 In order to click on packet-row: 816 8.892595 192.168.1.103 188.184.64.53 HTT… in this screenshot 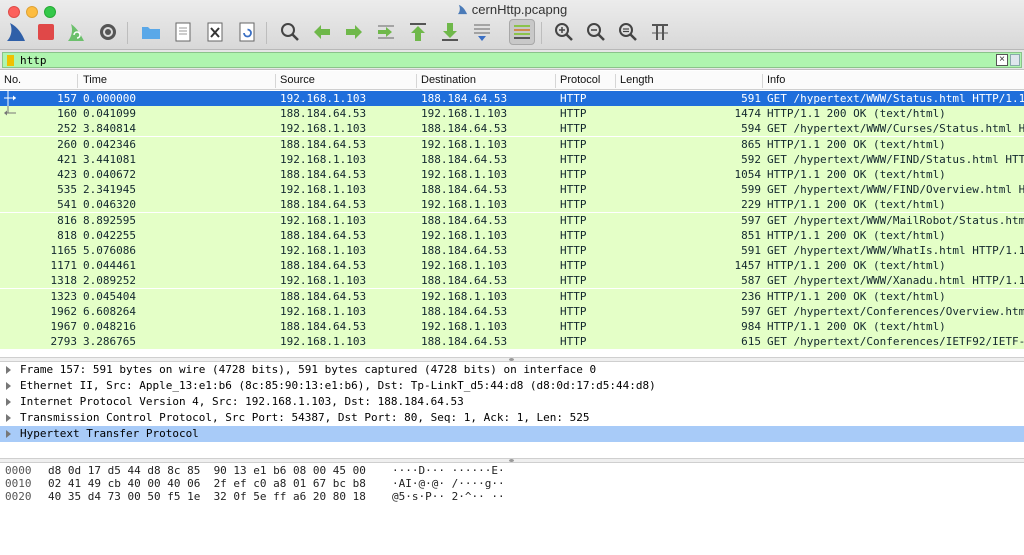, I will do `click(512, 220)`.